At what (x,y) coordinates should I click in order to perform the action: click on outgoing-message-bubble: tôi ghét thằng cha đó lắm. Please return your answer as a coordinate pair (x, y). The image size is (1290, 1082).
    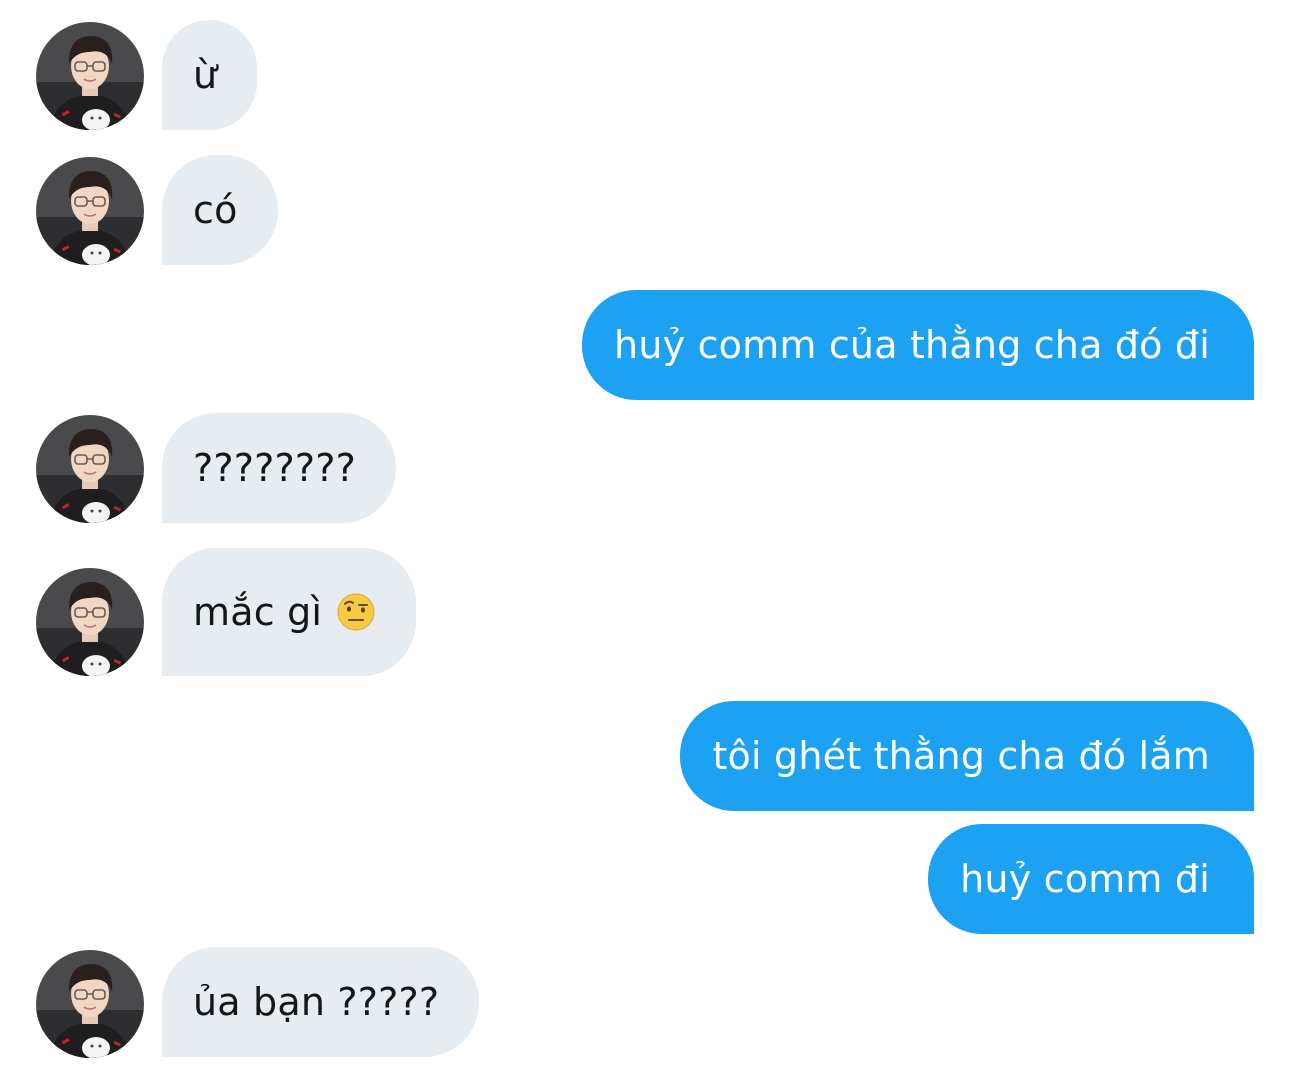
    Looking at the image, I should click on (967, 756).